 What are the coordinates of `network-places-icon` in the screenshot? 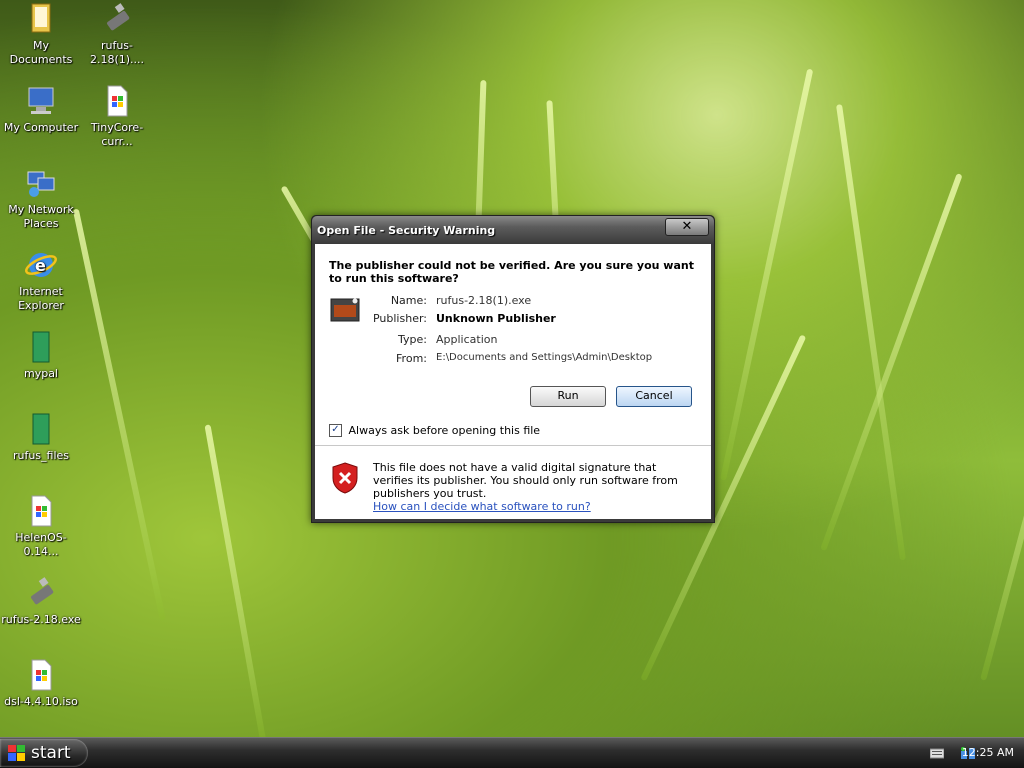 It's located at (41, 184).